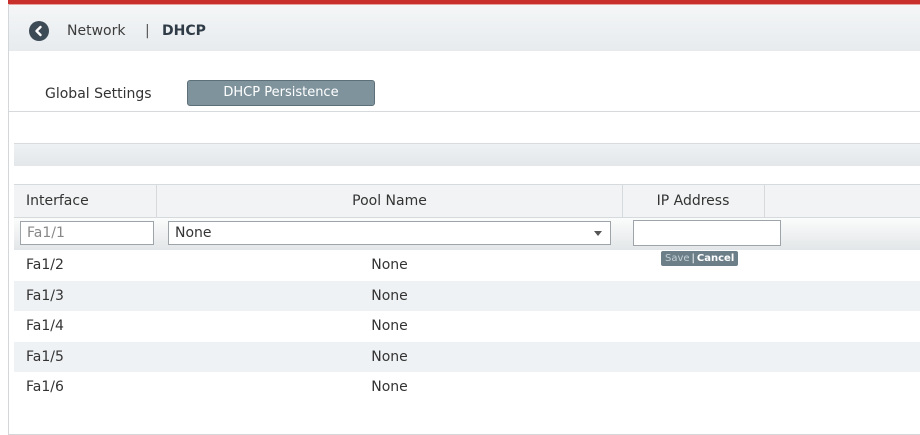  Describe the element at coordinates (467, 265) in the screenshot. I see `table-row: Fa1/2 None` at that location.